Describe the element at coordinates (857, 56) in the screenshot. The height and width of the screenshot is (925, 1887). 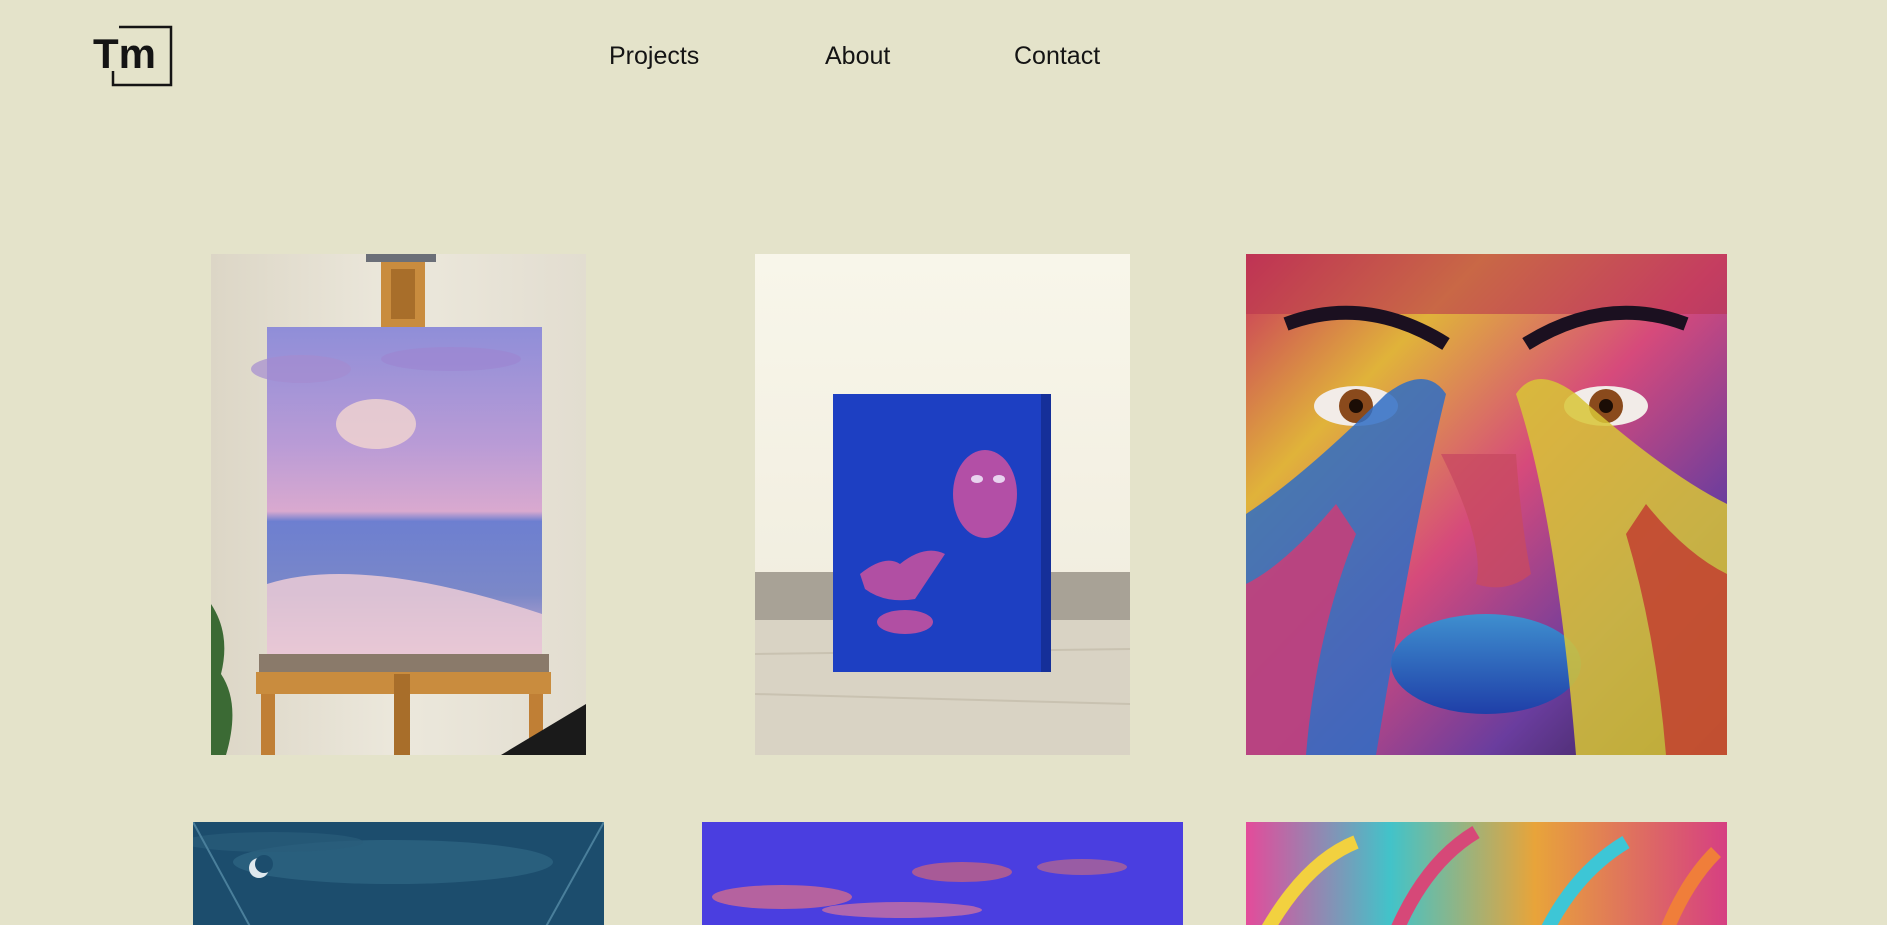
I see `nav-link-about: About` at that location.